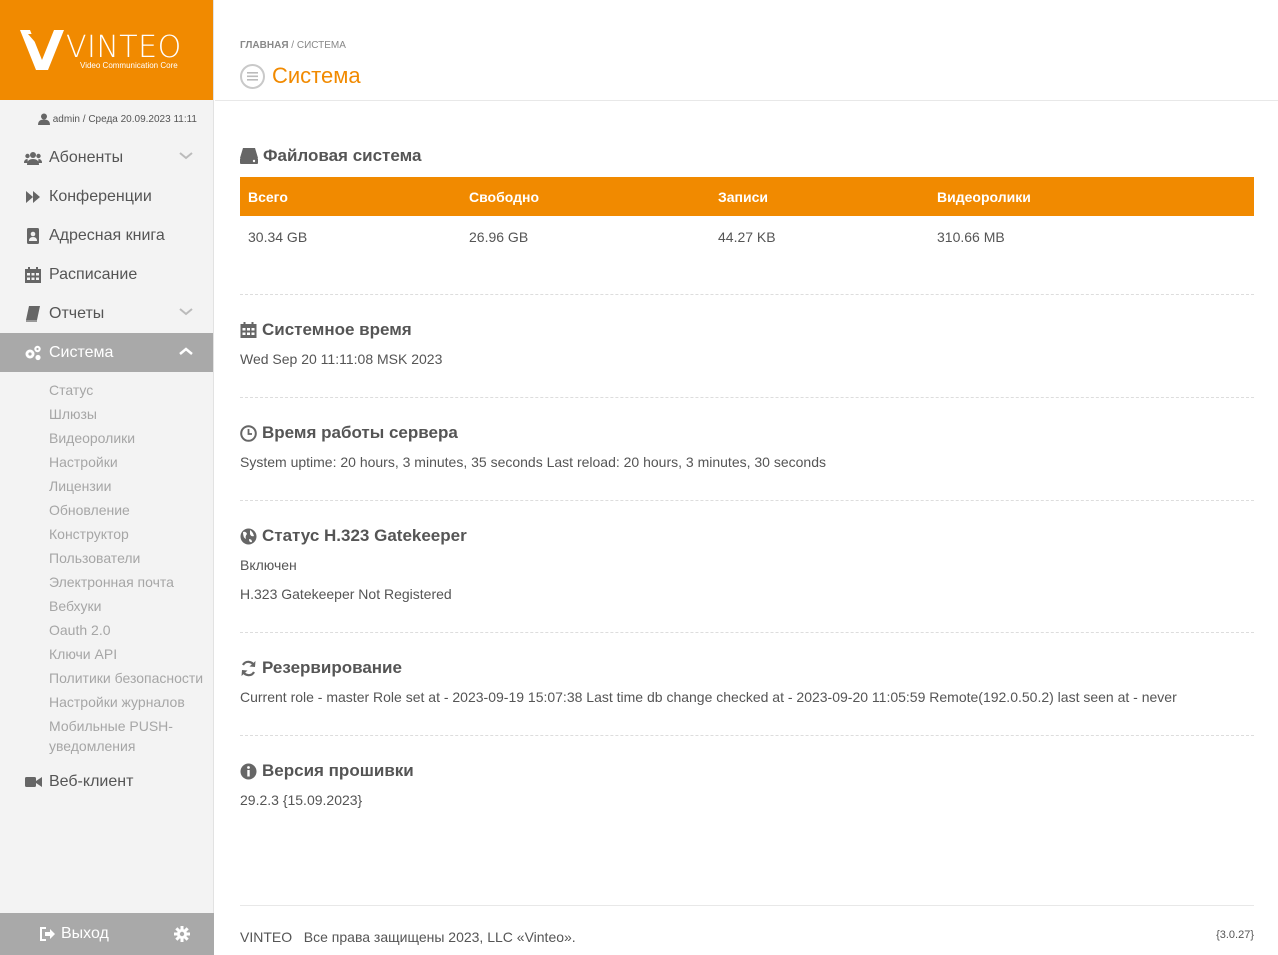  I want to click on gatekeeper-title: Статус H.323 Gatekeeper, so click(364, 535).